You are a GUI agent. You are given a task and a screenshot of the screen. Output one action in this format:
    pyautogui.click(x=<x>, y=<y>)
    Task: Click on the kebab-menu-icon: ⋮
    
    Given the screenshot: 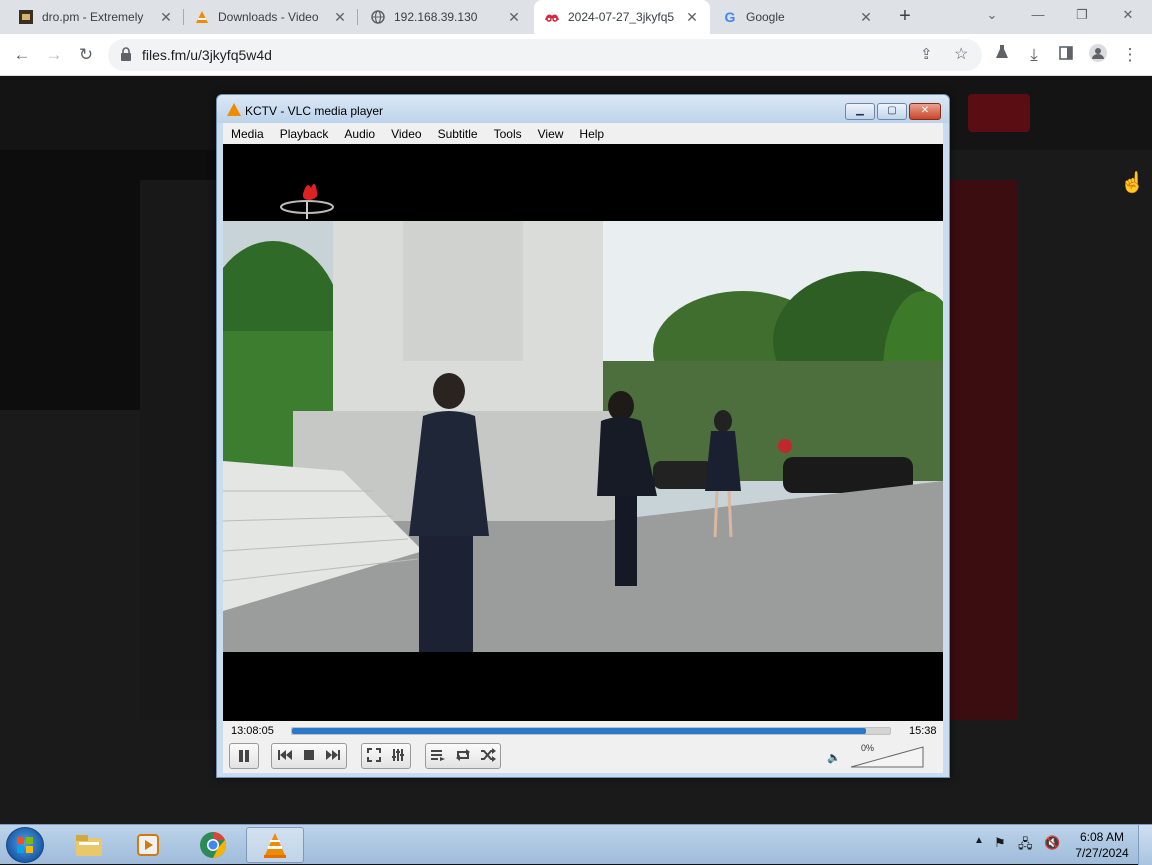 What is the action you would take?
    pyautogui.click(x=1130, y=55)
    